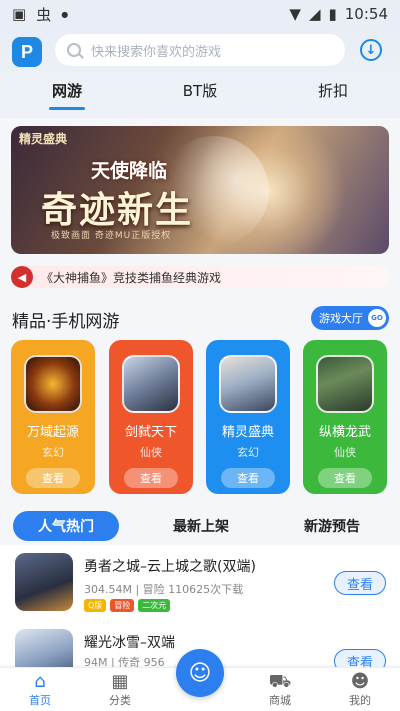 This screenshot has height=711, width=400. What do you see at coordinates (40, 681) in the screenshot?
I see `home-icon: ⌂` at bounding box center [40, 681].